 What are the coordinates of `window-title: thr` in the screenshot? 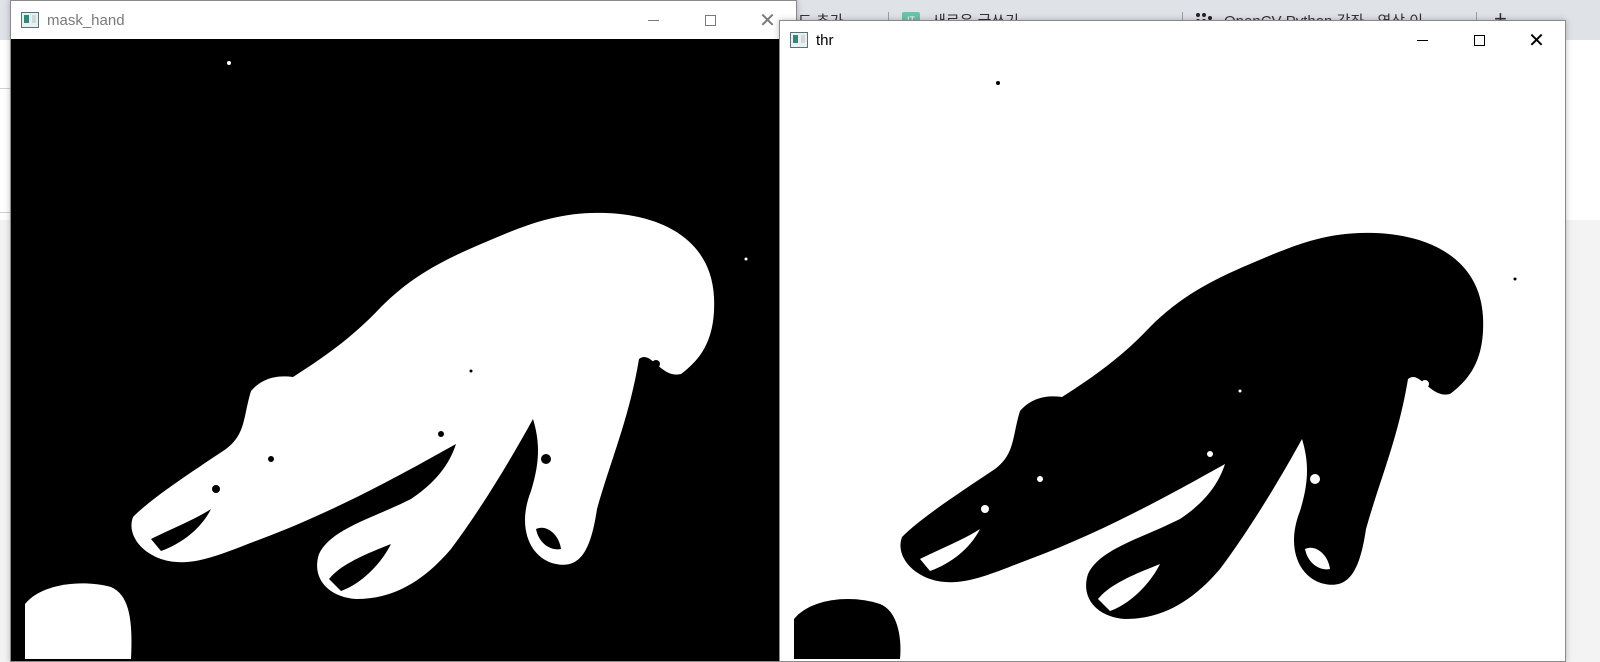 It's located at (825, 40).